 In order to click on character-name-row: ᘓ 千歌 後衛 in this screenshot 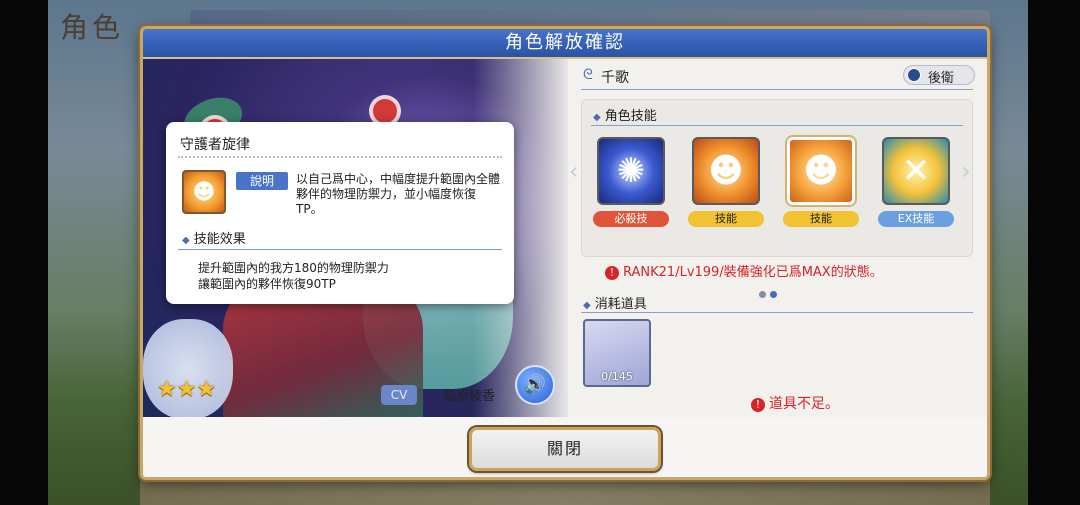, I will do `click(778, 77)`.